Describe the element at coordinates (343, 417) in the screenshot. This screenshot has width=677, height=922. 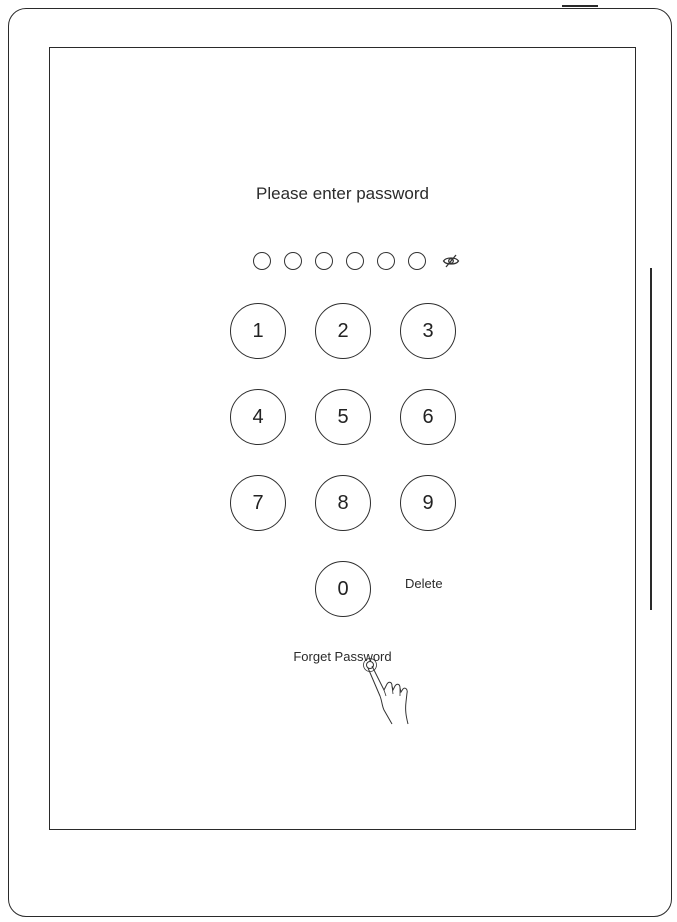
I see `key-5: 5` at that location.